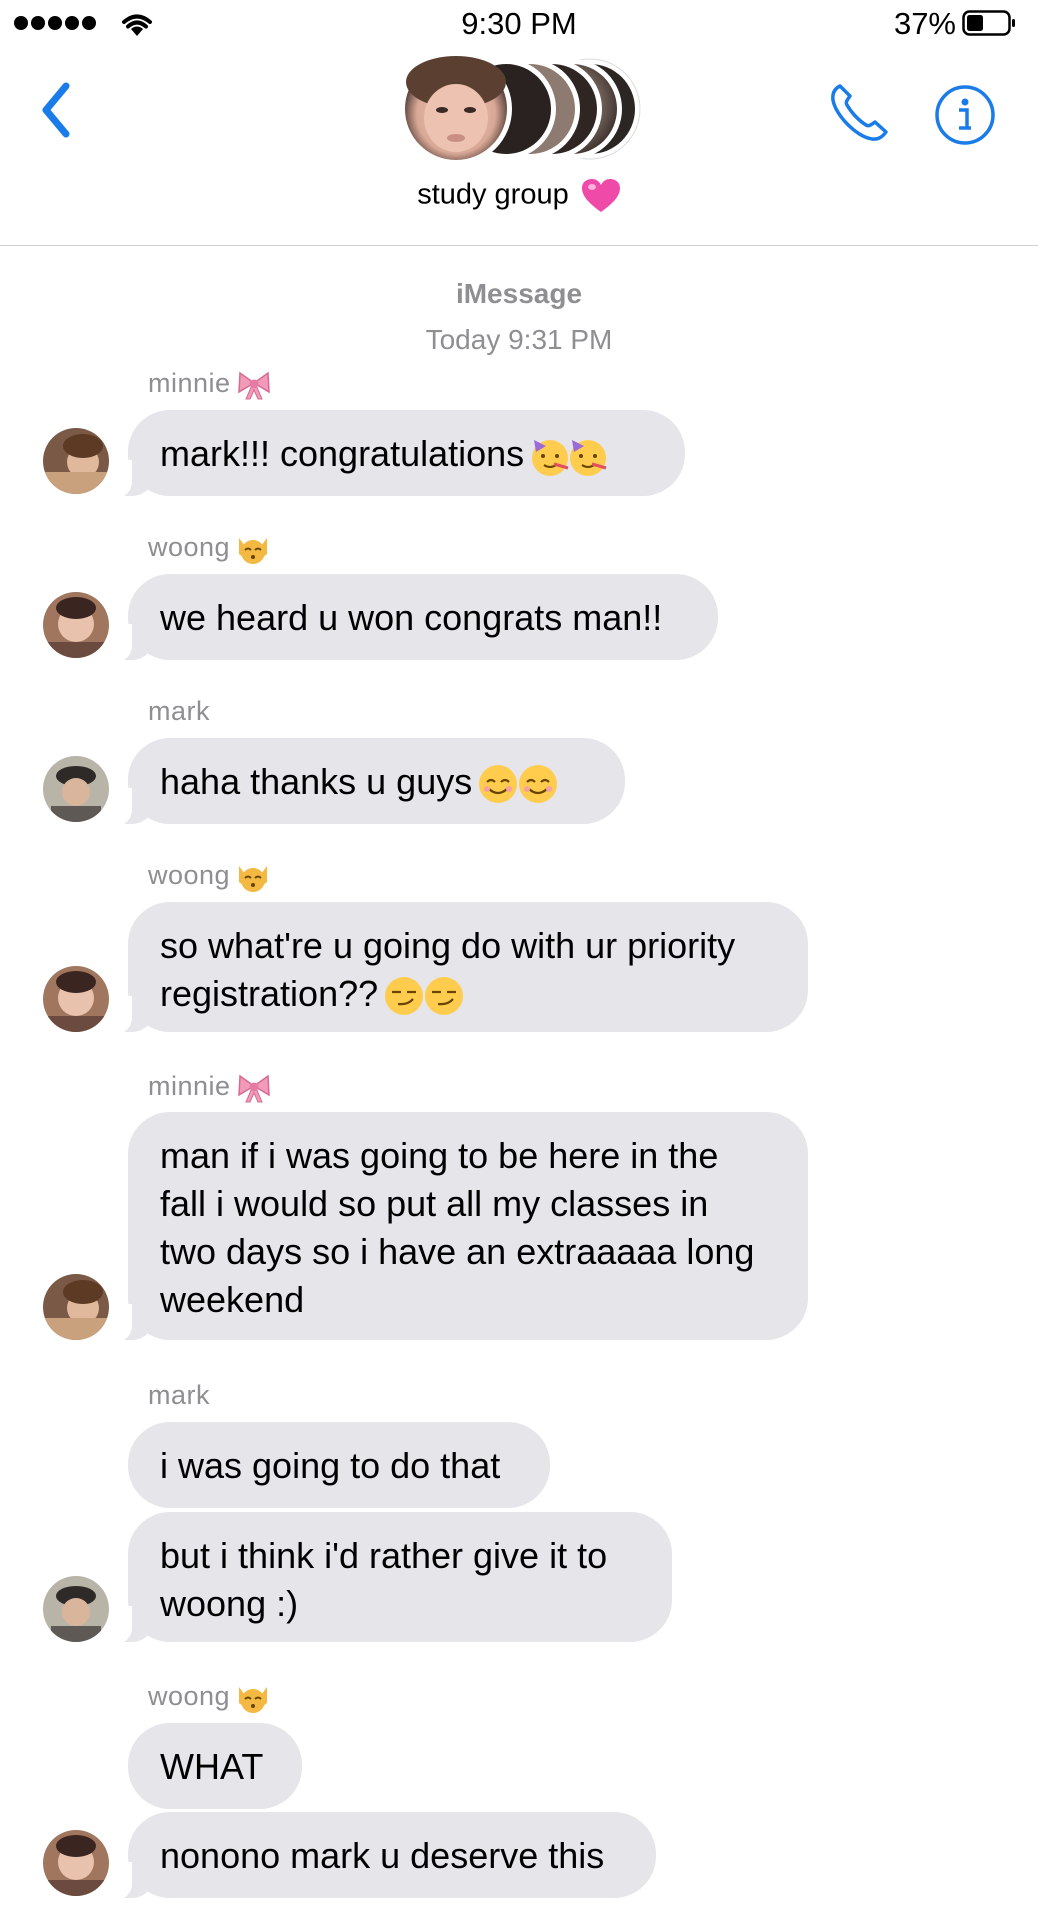  What do you see at coordinates (988, 23) in the screenshot?
I see `battery-icon` at bounding box center [988, 23].